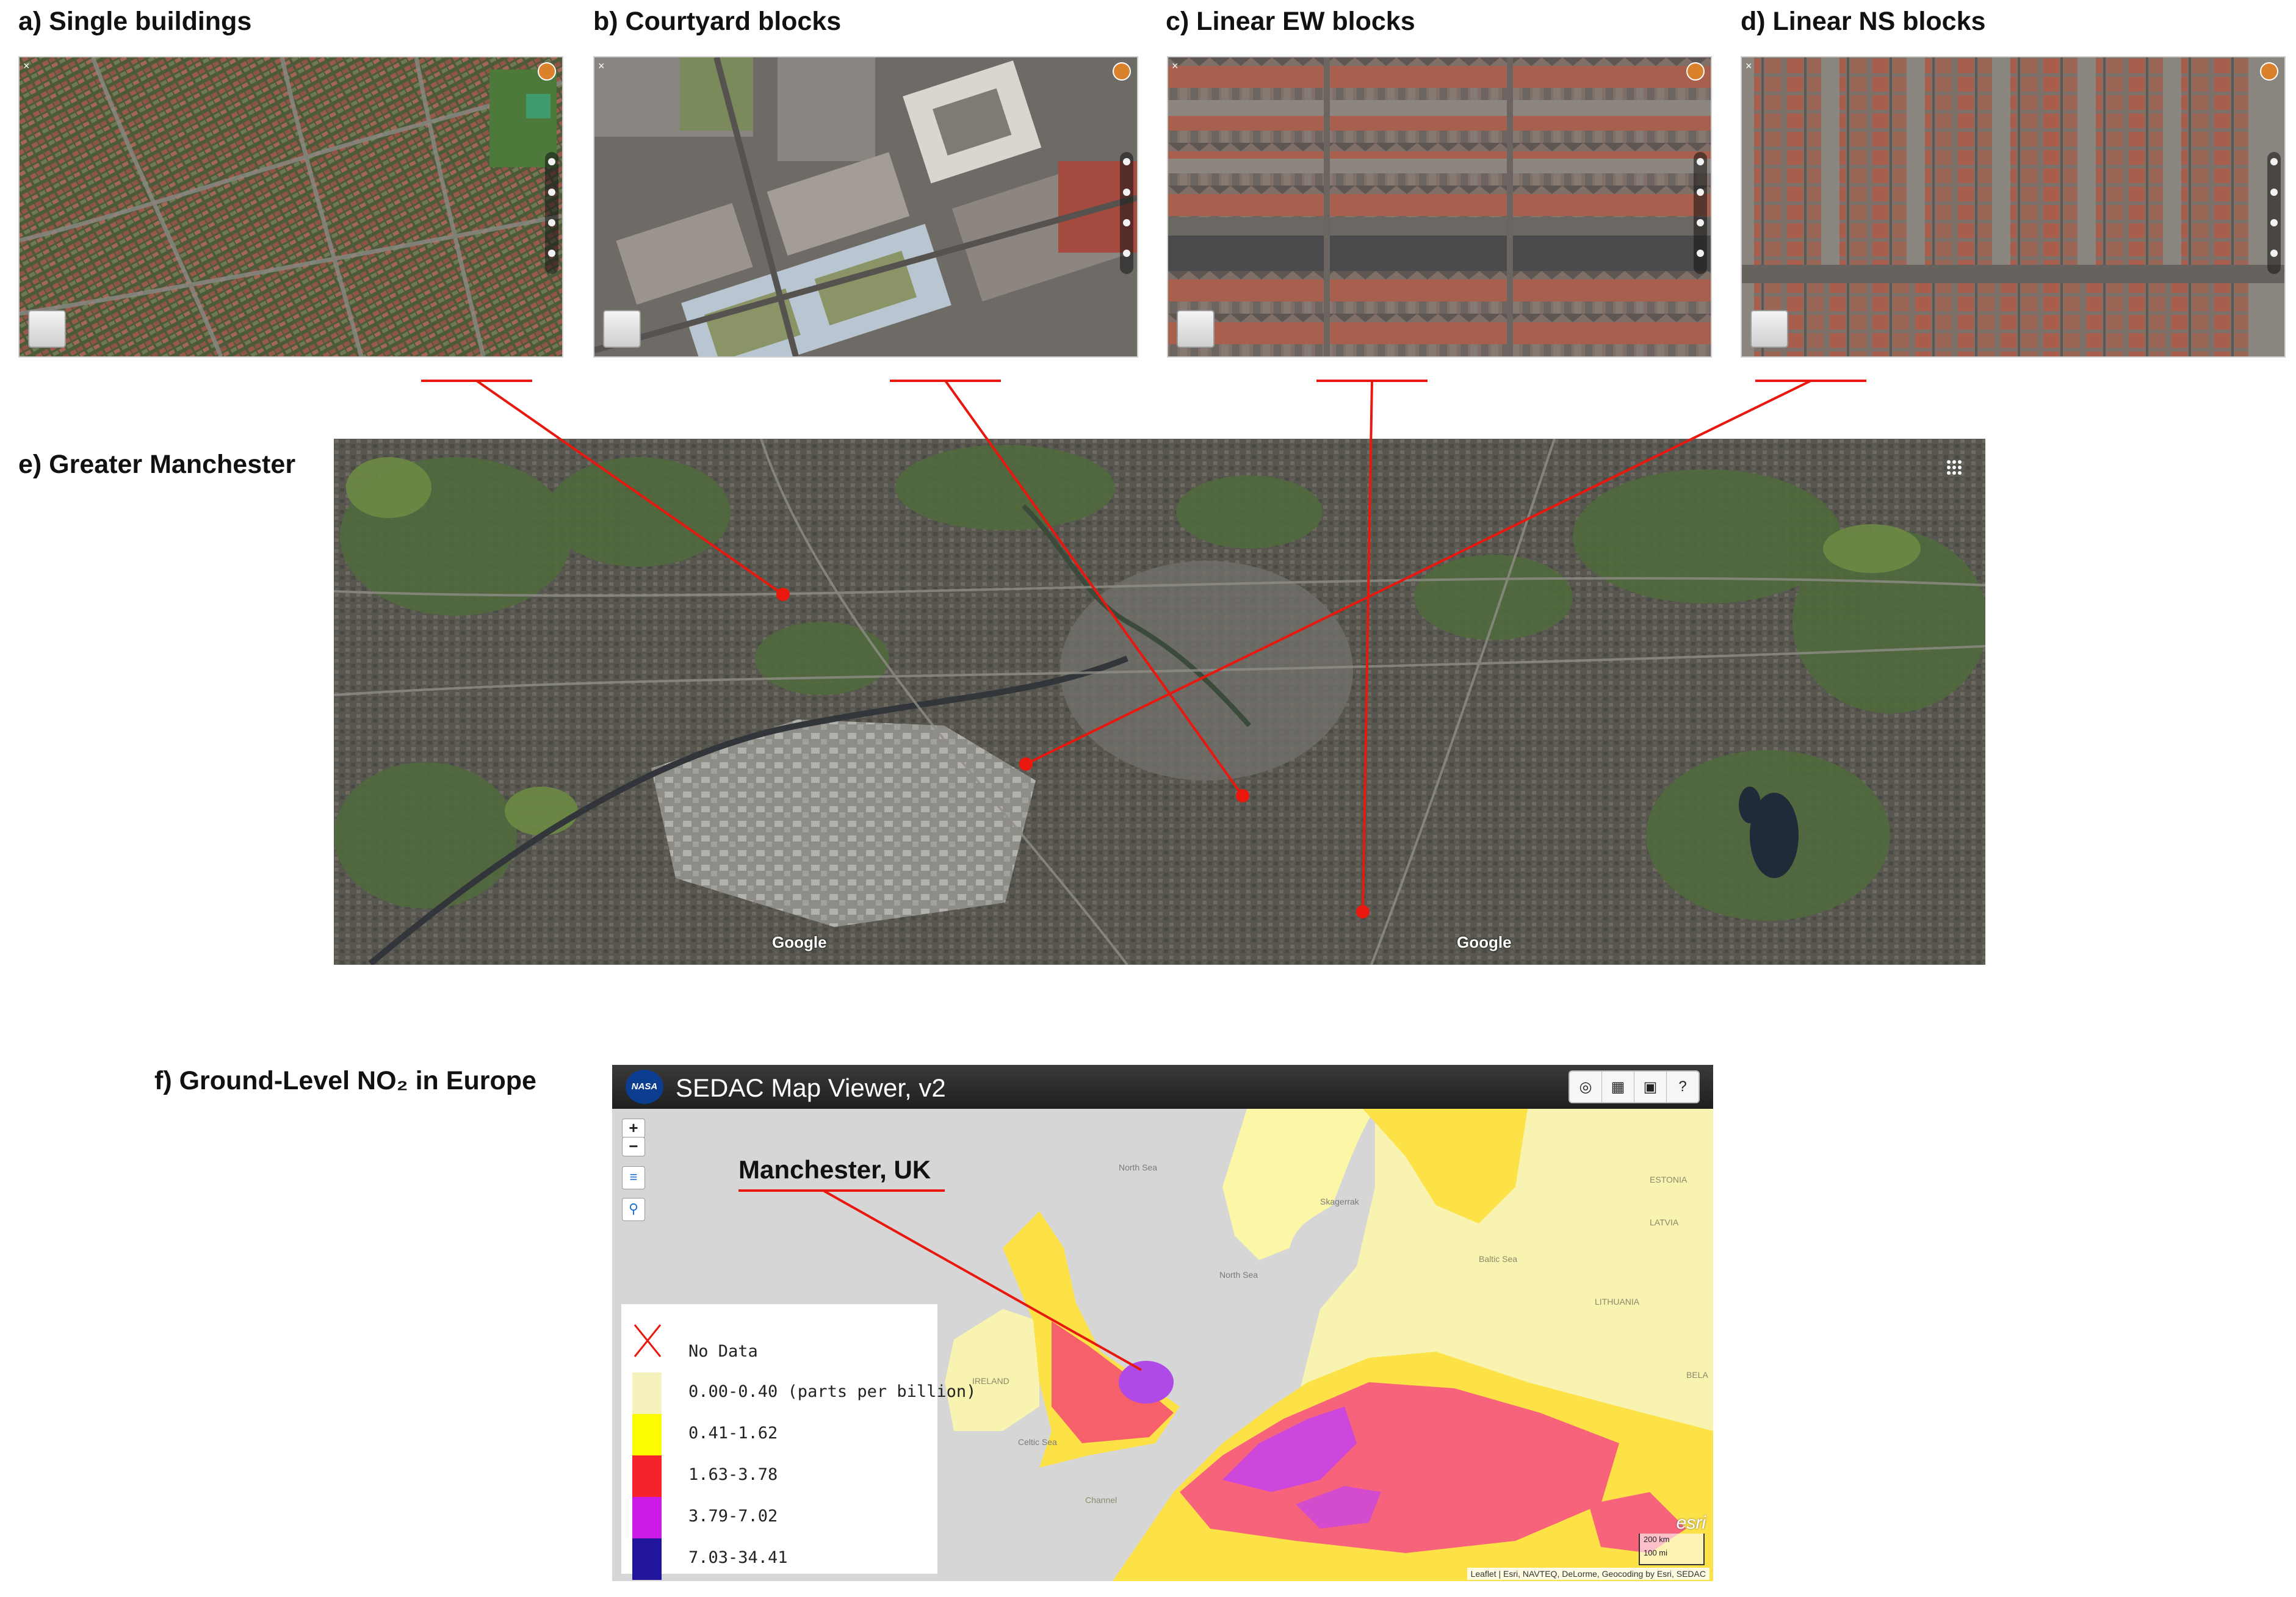  Describe the element at coordinates (634, 1147) in the screenshot. I see `zoom-out-button: −` at that location.